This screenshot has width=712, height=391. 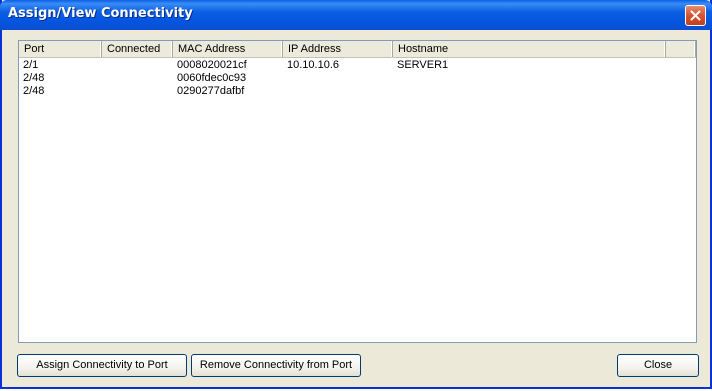 I want to click on window-title: Assign/View Connectivity, so click(x=100, y=13).